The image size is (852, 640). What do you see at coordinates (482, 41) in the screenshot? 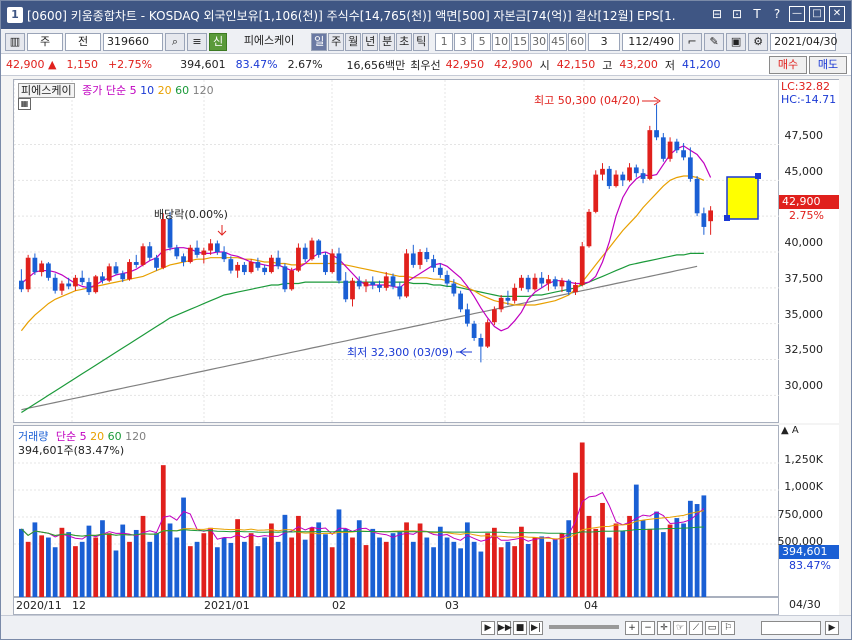
I see `minute-5: 5` at bounding box center [482, 41].